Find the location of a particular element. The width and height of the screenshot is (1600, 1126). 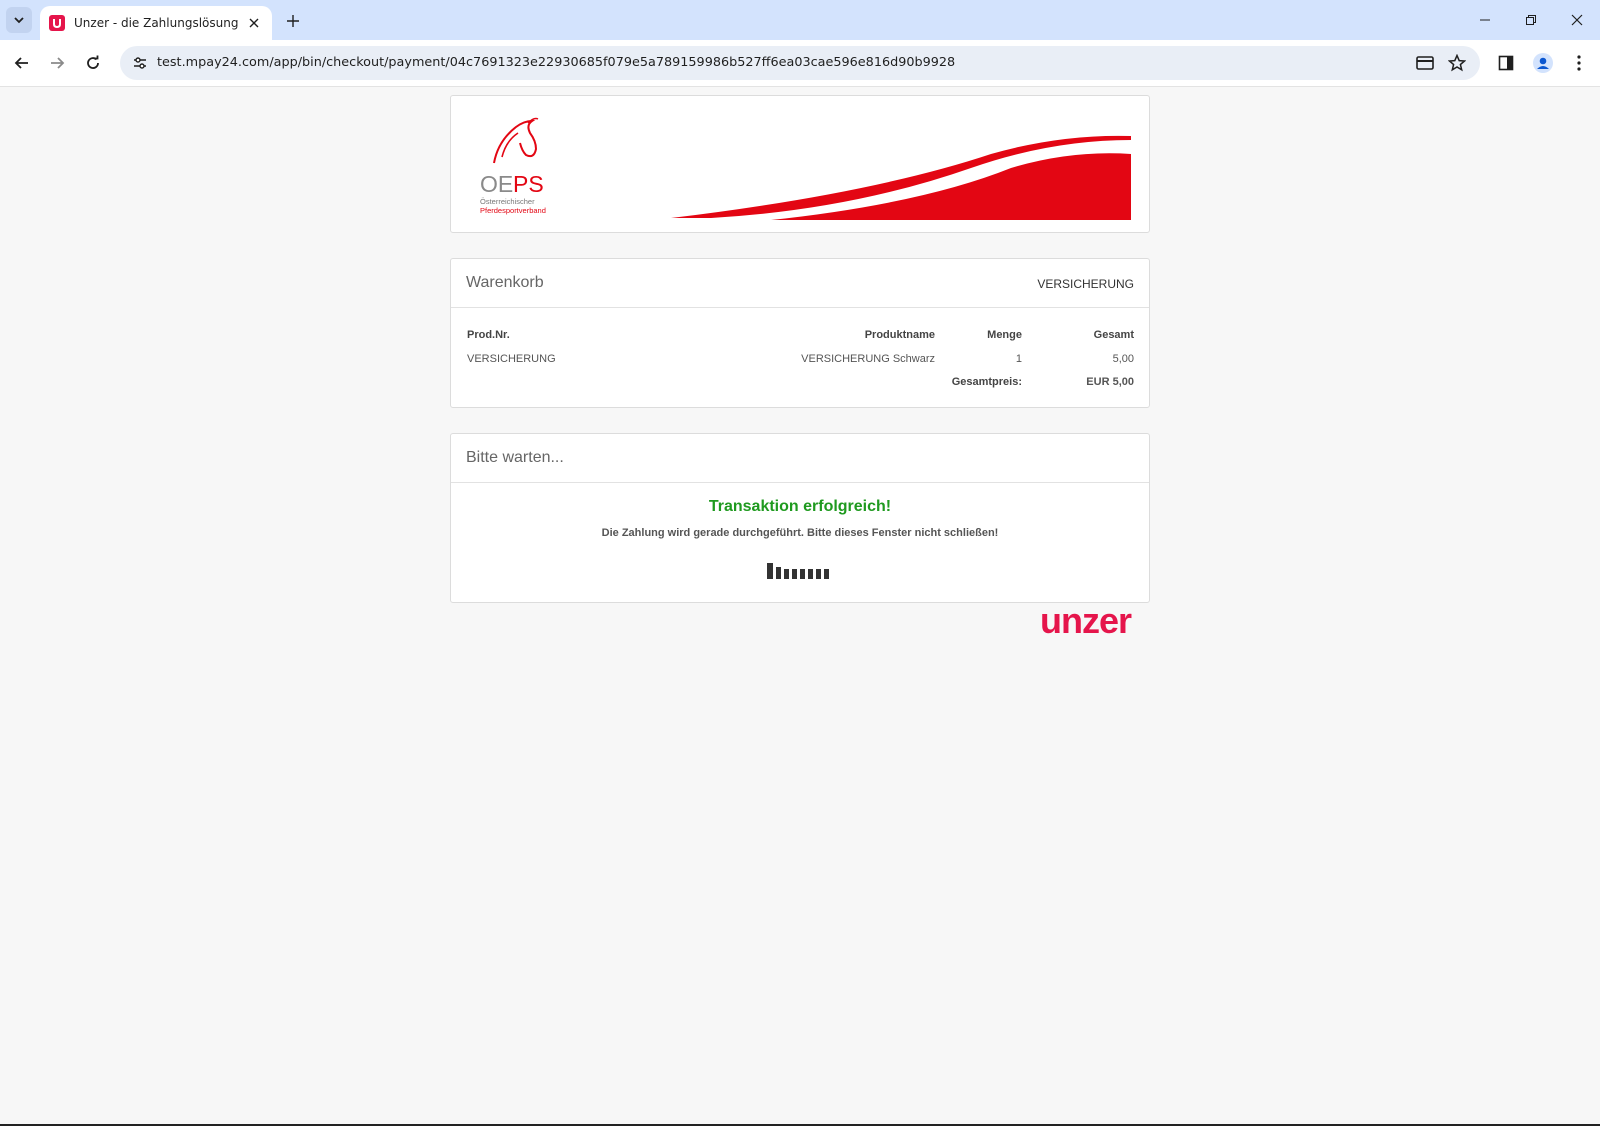

unzer-favicon-icon is located at coordinates (57, 23).